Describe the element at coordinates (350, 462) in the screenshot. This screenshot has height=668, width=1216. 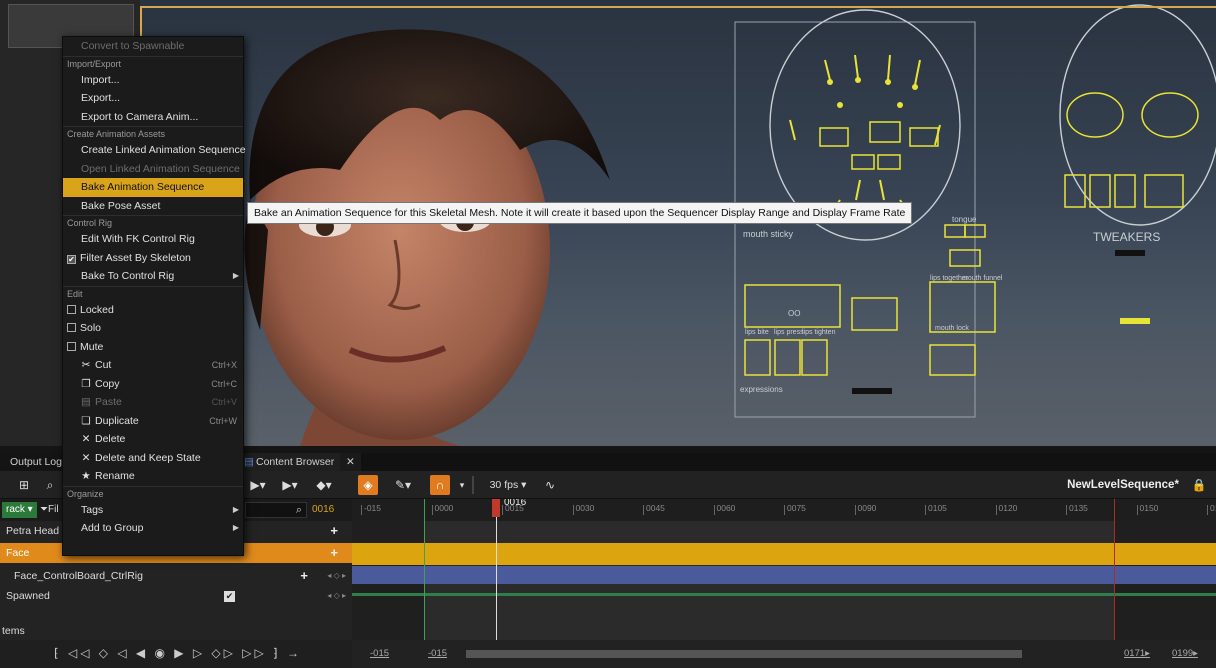
I see `close-icon: ✕` at that location.